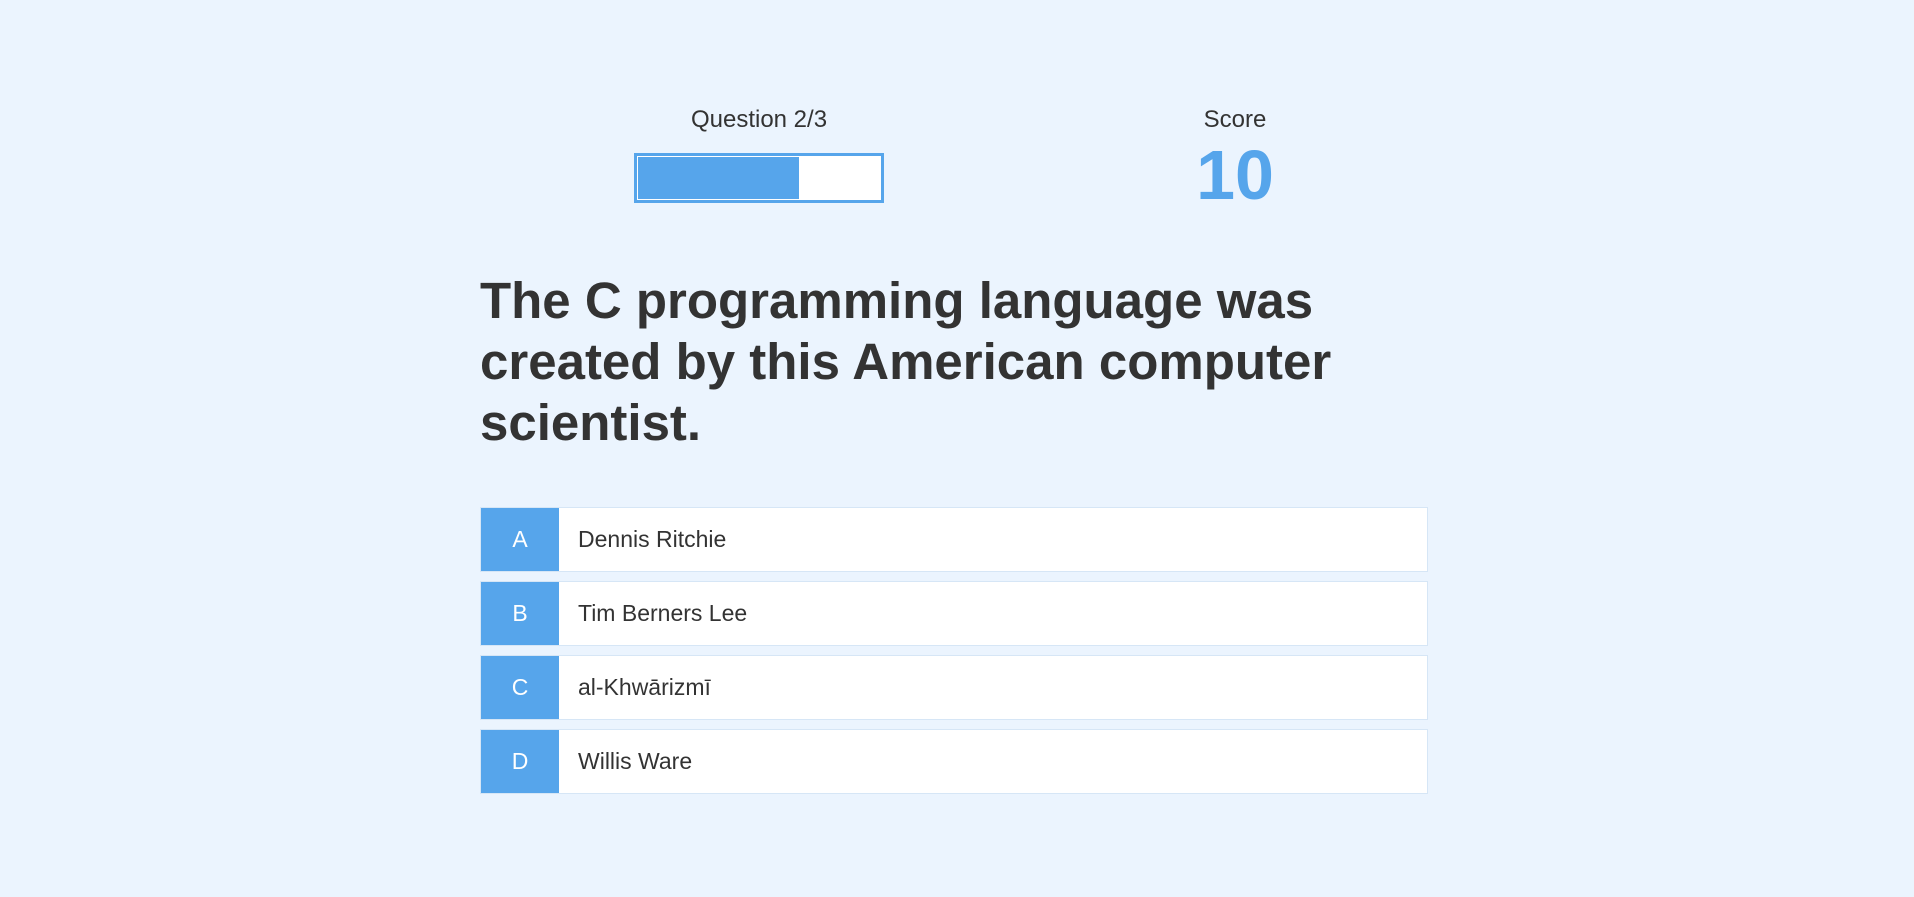 This screenshot has height=897, width=1914. What do you see at coordinates (520, 613) in the screenshot?
I see `choice-prefix: B` at bounding box center [520, 613].